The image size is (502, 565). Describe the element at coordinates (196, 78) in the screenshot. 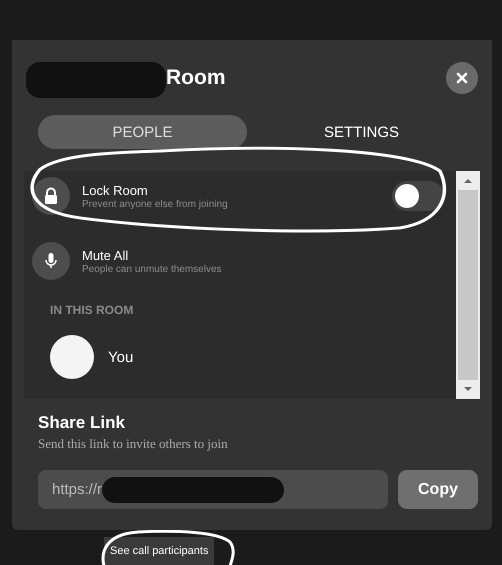

I see `dialog-title: Room` at that location.